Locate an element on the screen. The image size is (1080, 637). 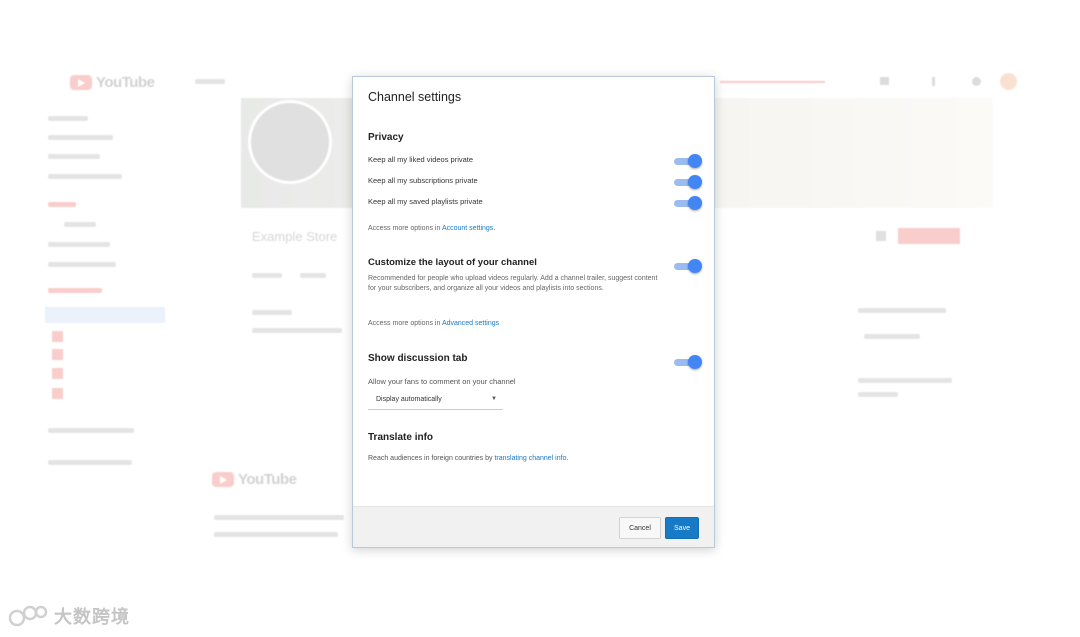
watermark-text: 大数跨境 is located at coordinates (92, 617).